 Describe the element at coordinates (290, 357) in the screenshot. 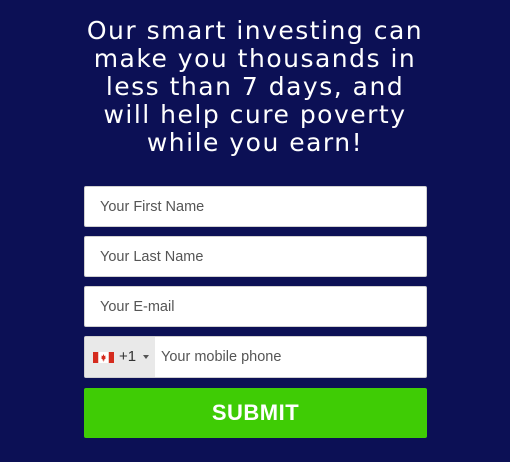

I see `mobile-phone-input` at that location.